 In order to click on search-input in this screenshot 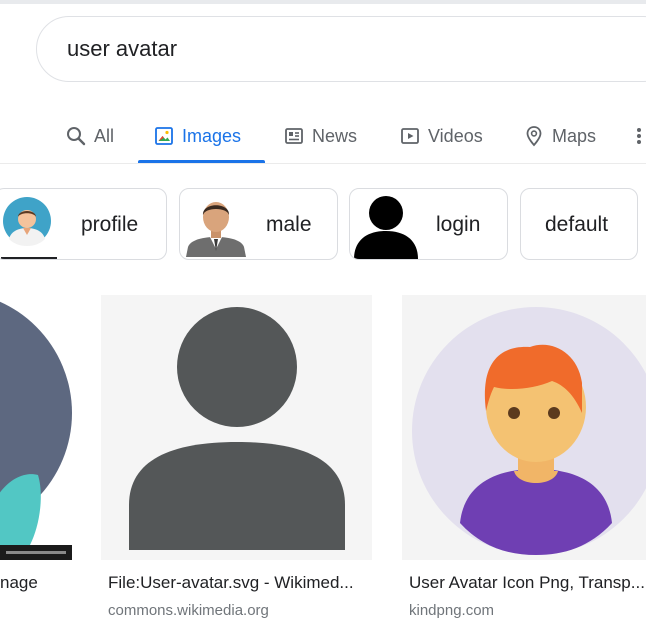, I will do `click(347, 49)`.